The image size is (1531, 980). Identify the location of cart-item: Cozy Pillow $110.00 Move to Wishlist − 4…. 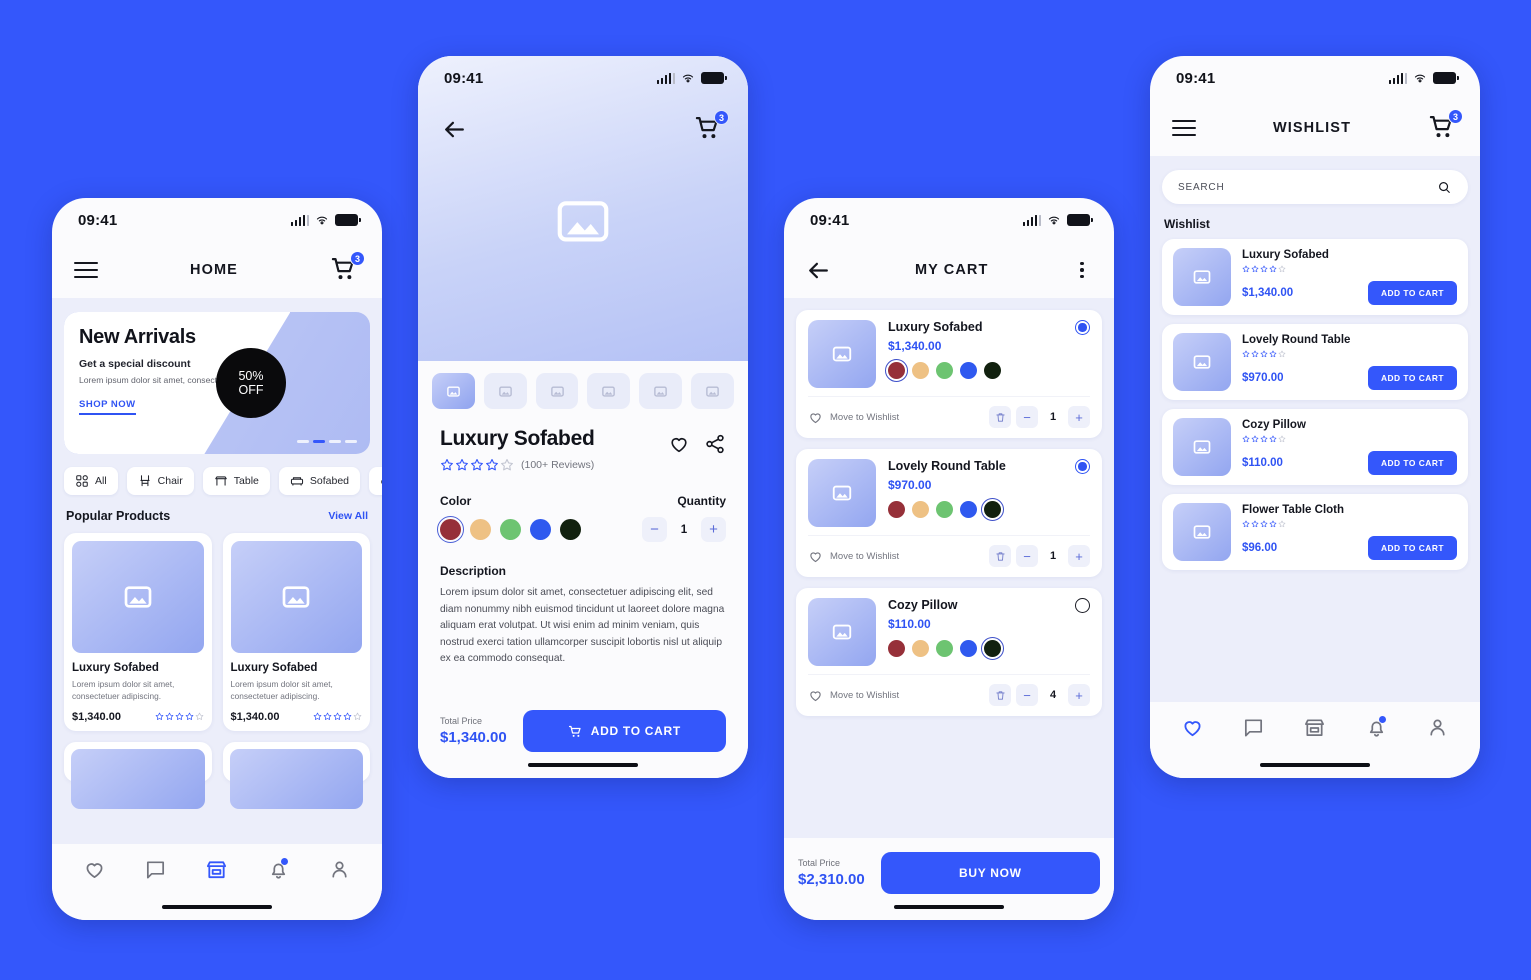
(949, 652).